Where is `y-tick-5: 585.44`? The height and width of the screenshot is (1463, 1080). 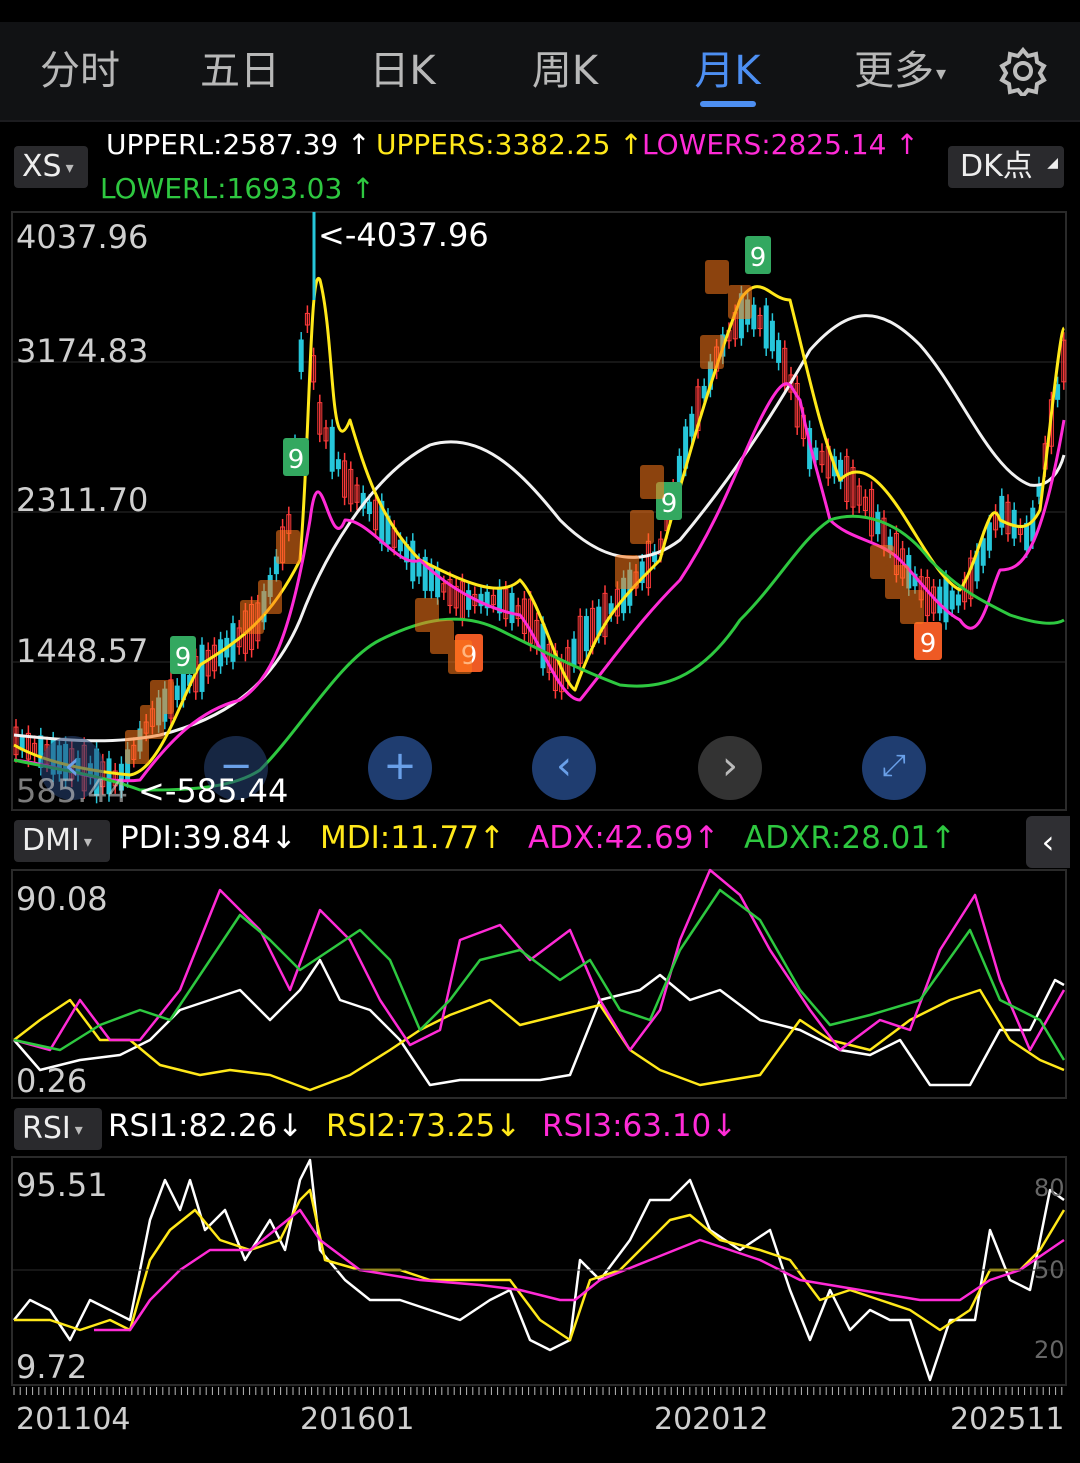 y-tick-5: 585.44 is located at coordinates (72, 791).